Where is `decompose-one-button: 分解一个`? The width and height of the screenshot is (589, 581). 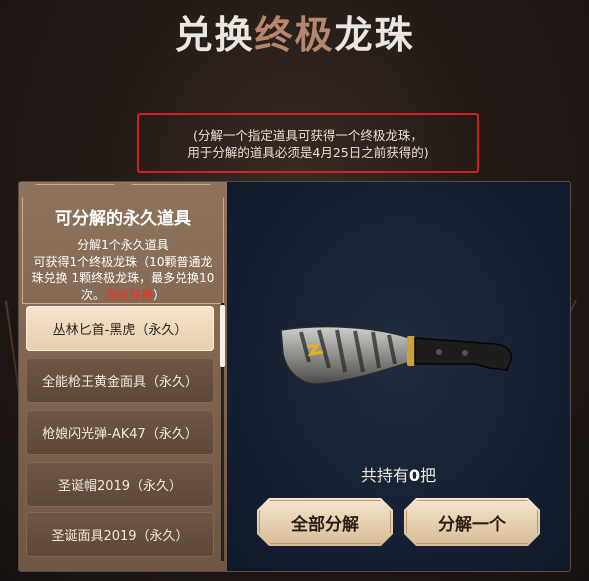 decompose-one-button: 分解一个 is located at coordinates (472, 522).